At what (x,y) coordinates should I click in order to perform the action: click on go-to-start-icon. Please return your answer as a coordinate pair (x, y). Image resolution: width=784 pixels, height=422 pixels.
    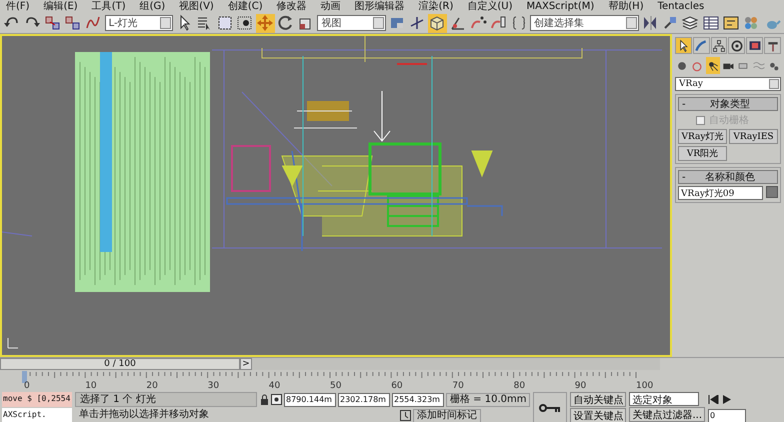
    Looking at the image, I should click on (714, 399).